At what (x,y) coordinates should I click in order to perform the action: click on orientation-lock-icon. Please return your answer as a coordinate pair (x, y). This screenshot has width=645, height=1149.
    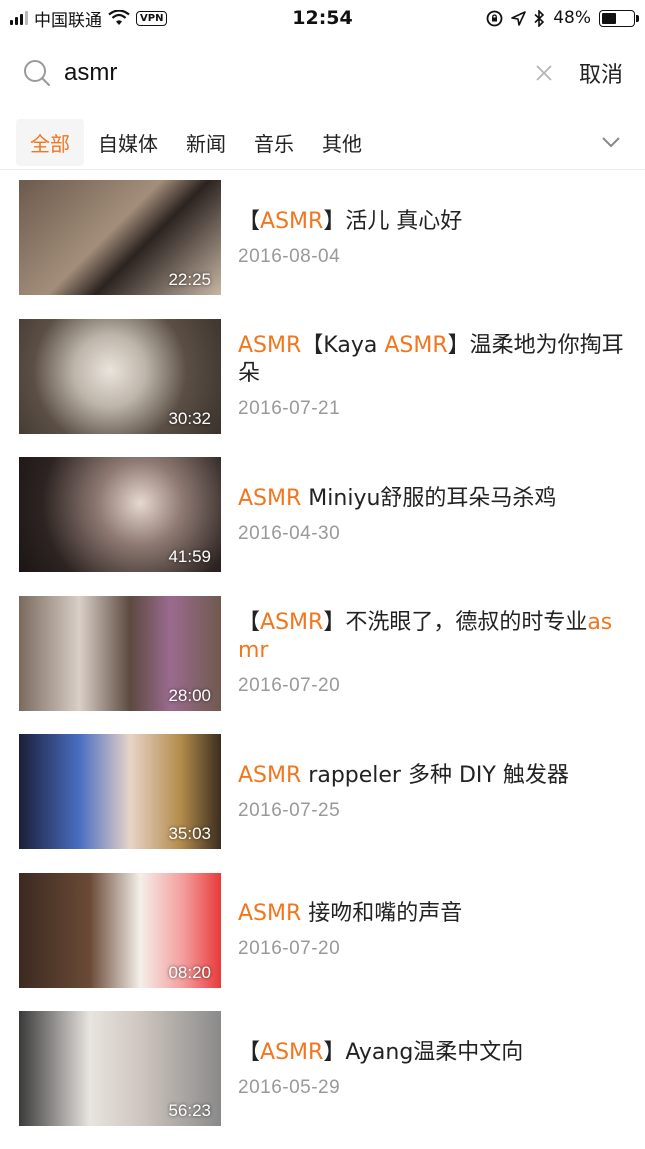
    Looking at the image, I should click on (494, 18).